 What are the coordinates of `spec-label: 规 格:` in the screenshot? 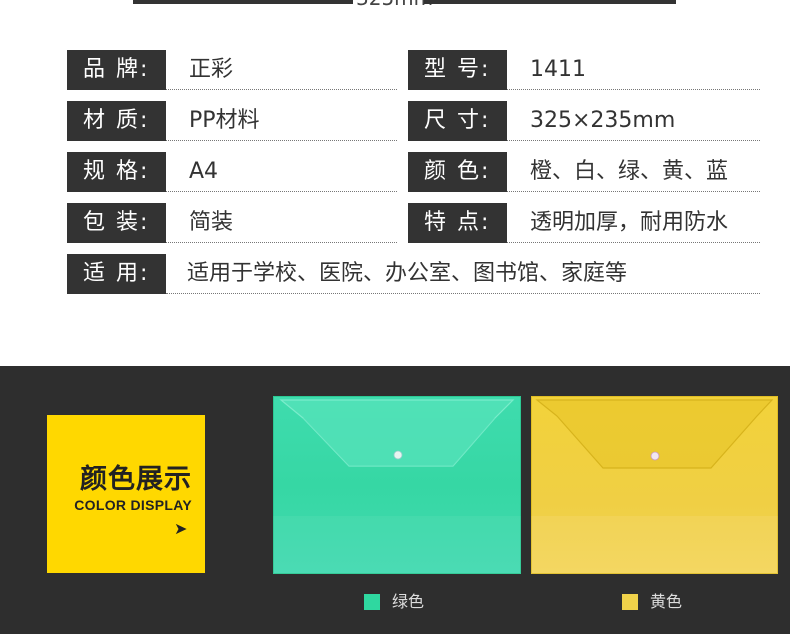 It's located at (116, 172).